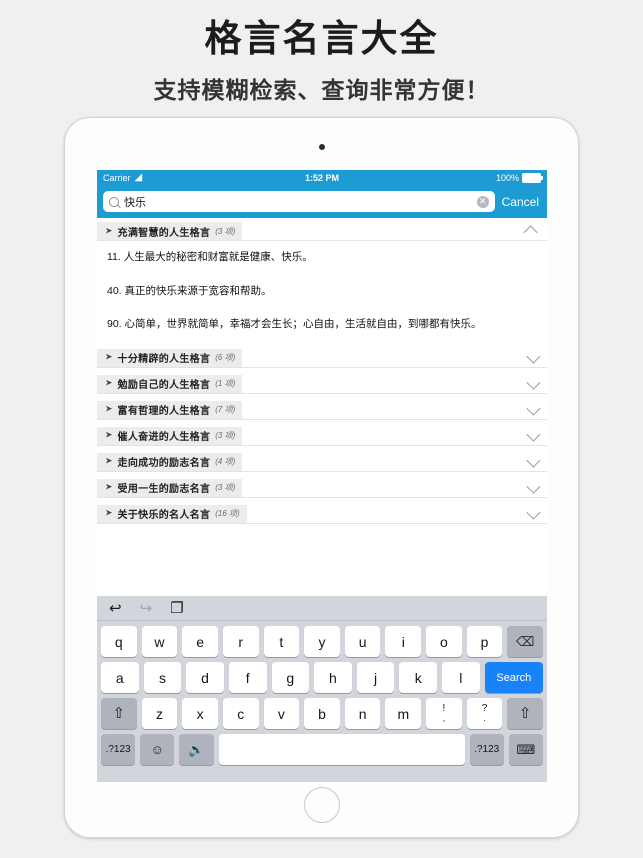  Describe the element at coordinates (115, 608) in the screenshot. I see `undo-icon: ↩` at that location.